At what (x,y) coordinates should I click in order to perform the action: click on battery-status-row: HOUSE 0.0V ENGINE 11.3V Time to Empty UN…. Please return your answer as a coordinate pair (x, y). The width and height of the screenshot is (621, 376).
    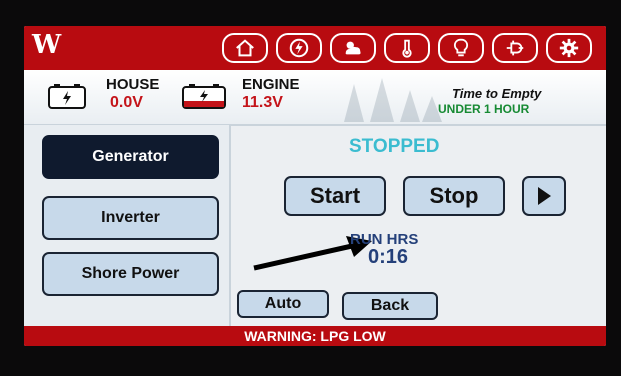
    Looking at the image, I should click on (315, 98).